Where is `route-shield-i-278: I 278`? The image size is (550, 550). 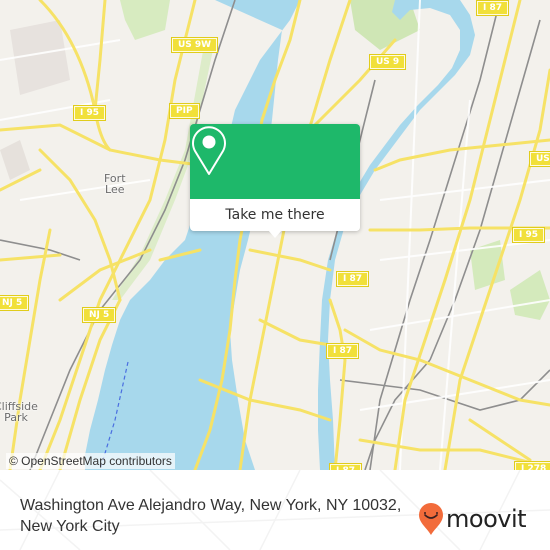
route-shield-i-278: I 278 is located at coordinates (532, 466).